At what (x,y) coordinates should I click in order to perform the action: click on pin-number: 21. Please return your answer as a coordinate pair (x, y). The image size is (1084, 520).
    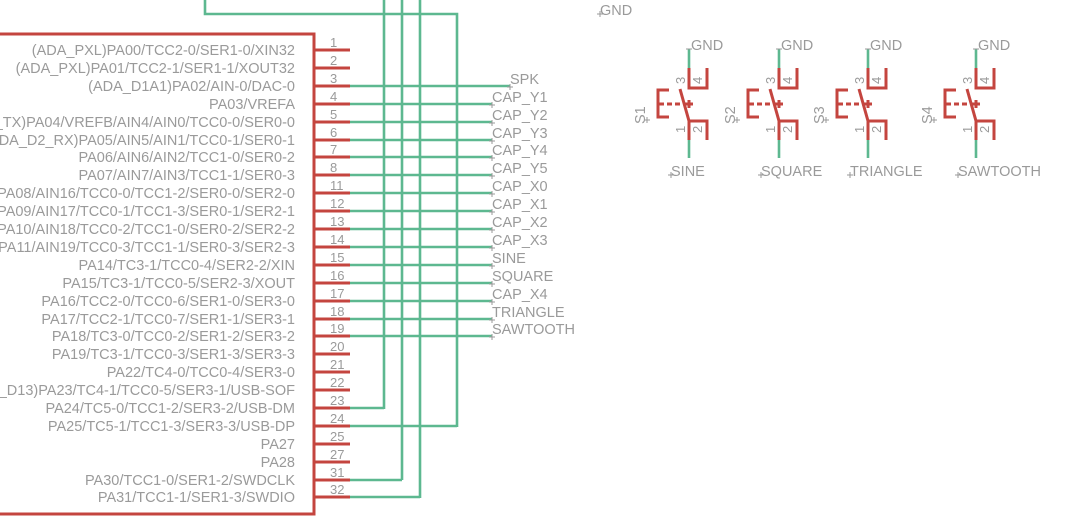
    Looking at the image, I should click on (337, 364).